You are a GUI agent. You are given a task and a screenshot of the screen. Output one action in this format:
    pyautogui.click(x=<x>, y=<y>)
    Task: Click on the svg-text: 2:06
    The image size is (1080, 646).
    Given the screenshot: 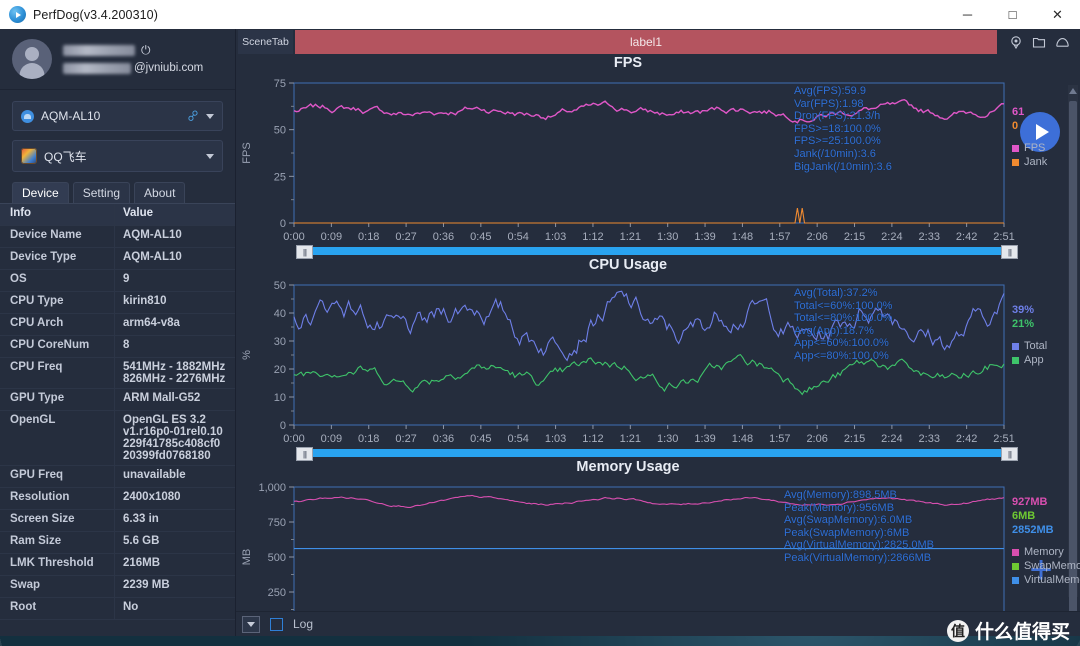 What is the action you would take?
    pyautogui.click(x=816, y=237)
    